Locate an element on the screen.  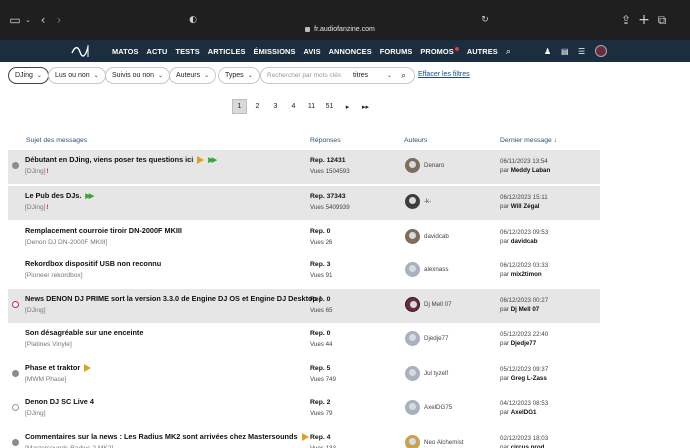
nav-autres: AUTRES is located at coordinates (482, 51).